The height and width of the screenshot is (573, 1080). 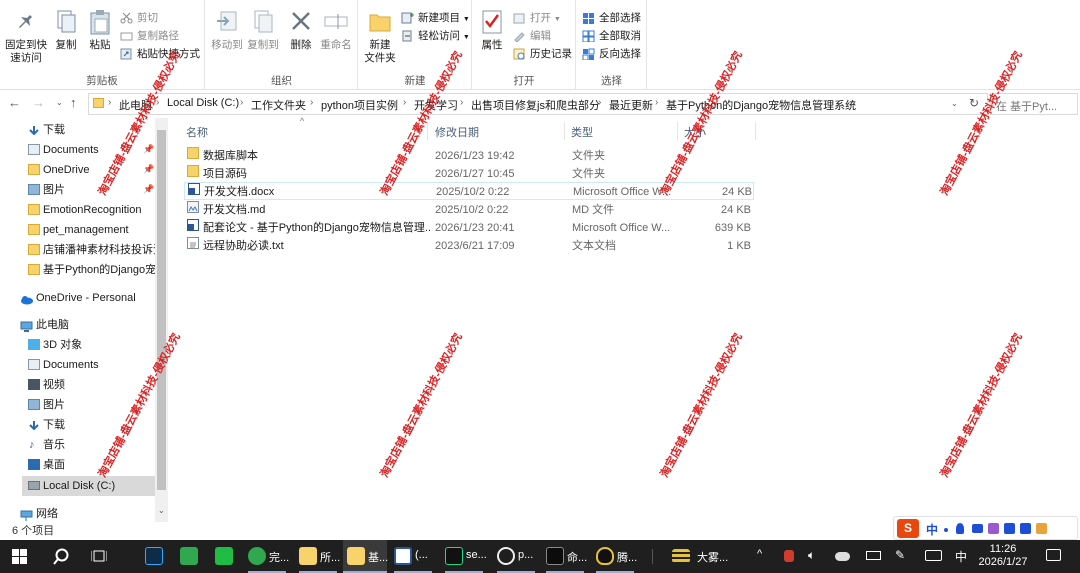 What do you see at coordinates (1025, 528) in the screenshot?
I see `settings-grid-icon` at bounding box center [1025, 528].